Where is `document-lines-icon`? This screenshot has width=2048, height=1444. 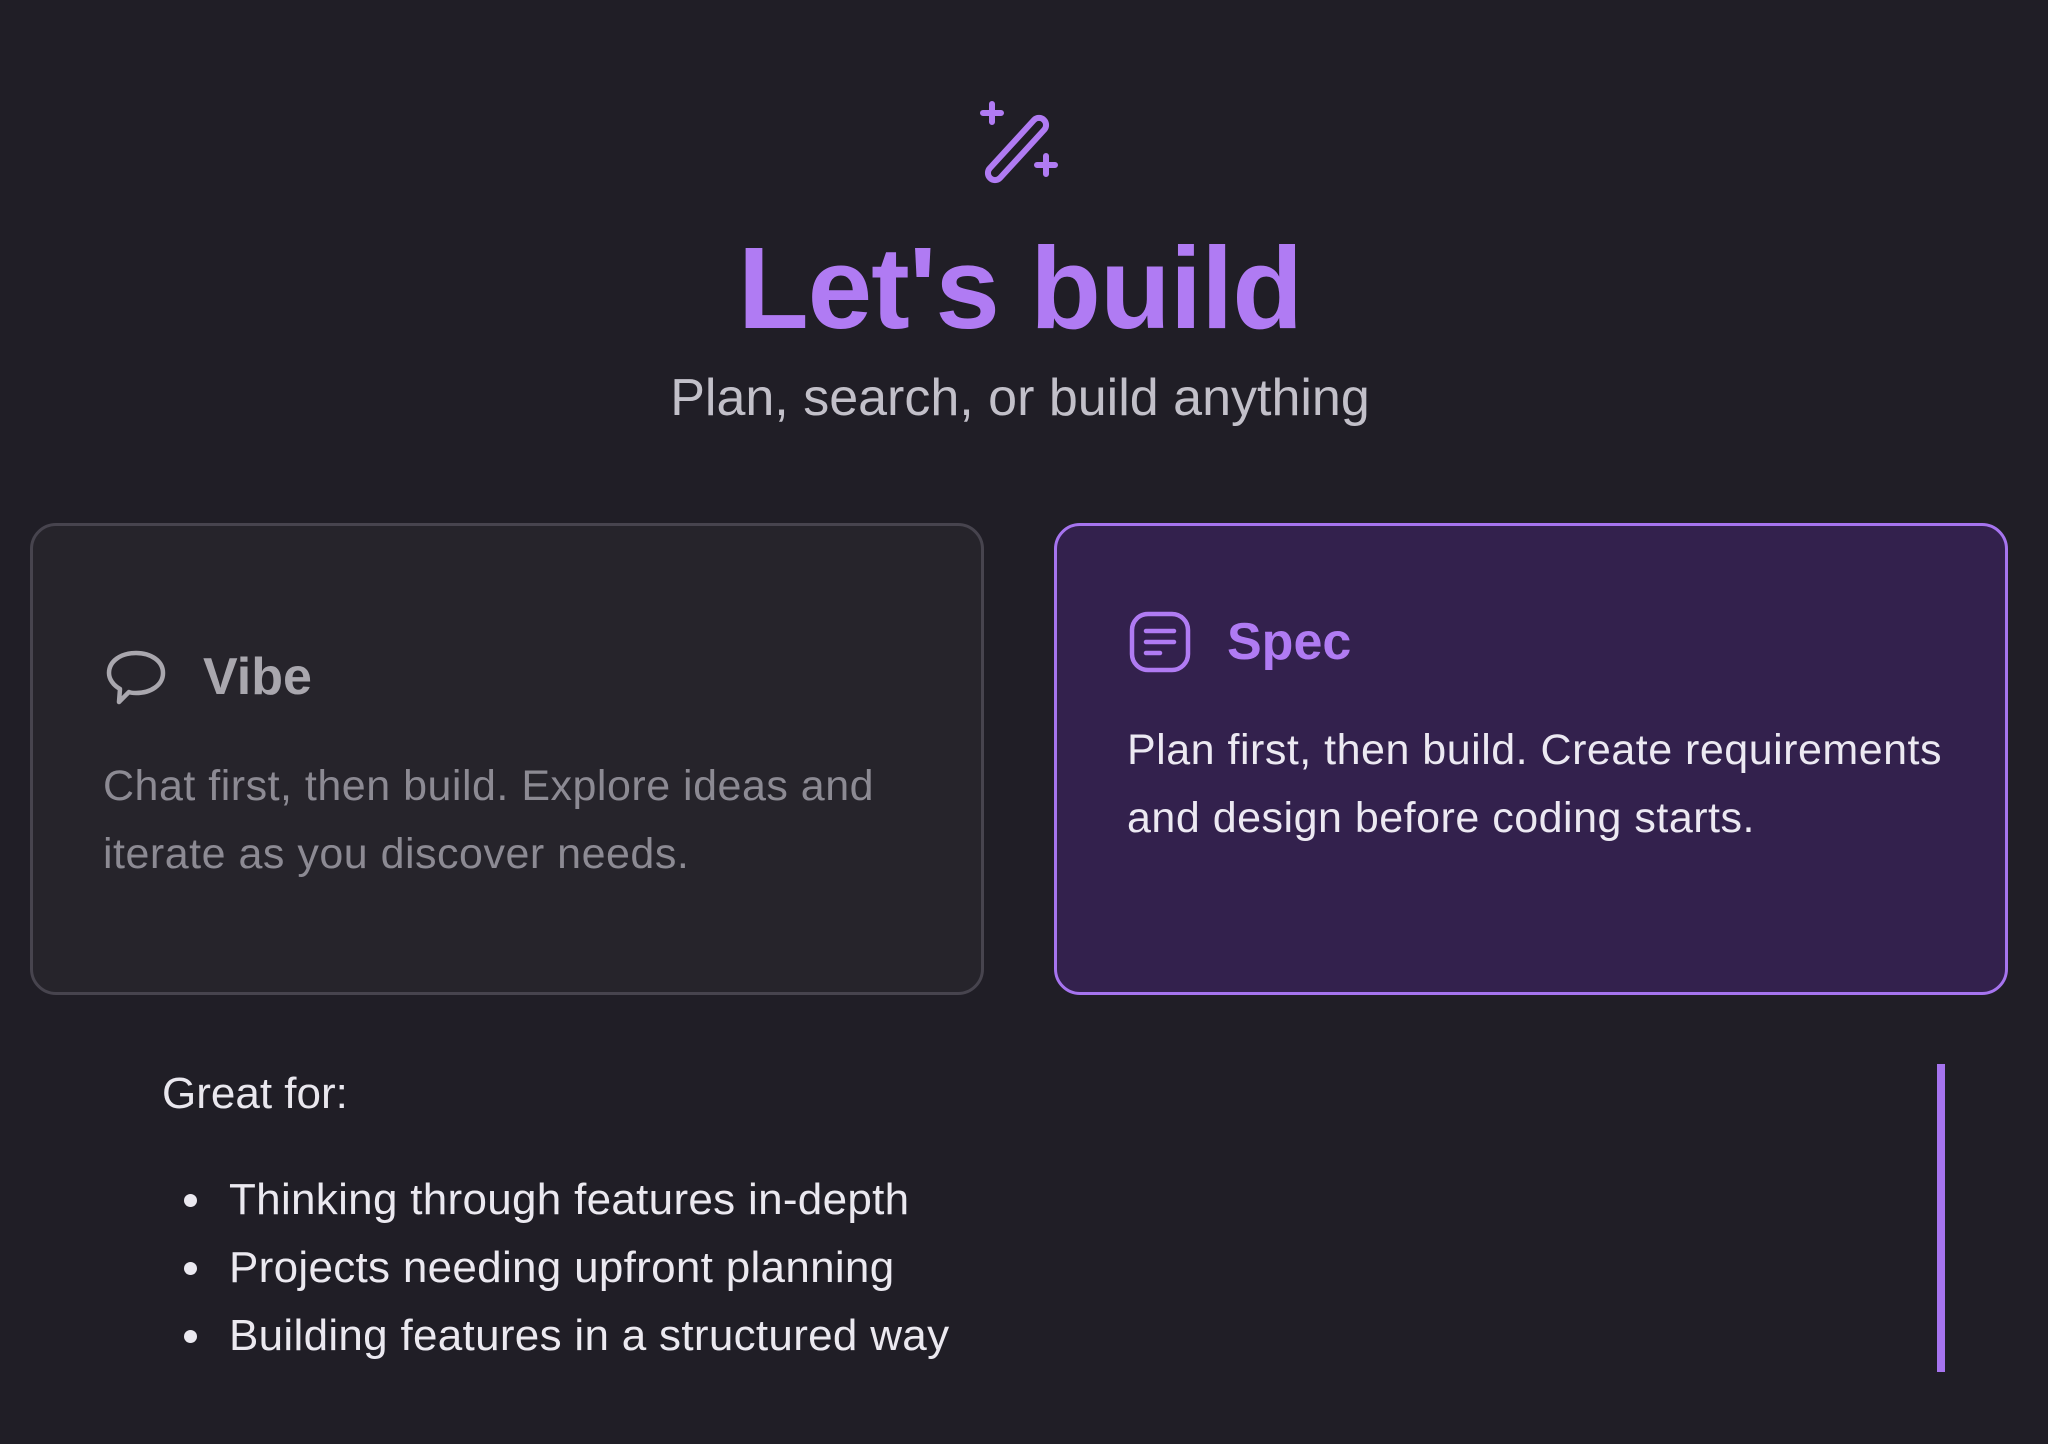 document-lines-icon is located at coordinates (1160, 642).